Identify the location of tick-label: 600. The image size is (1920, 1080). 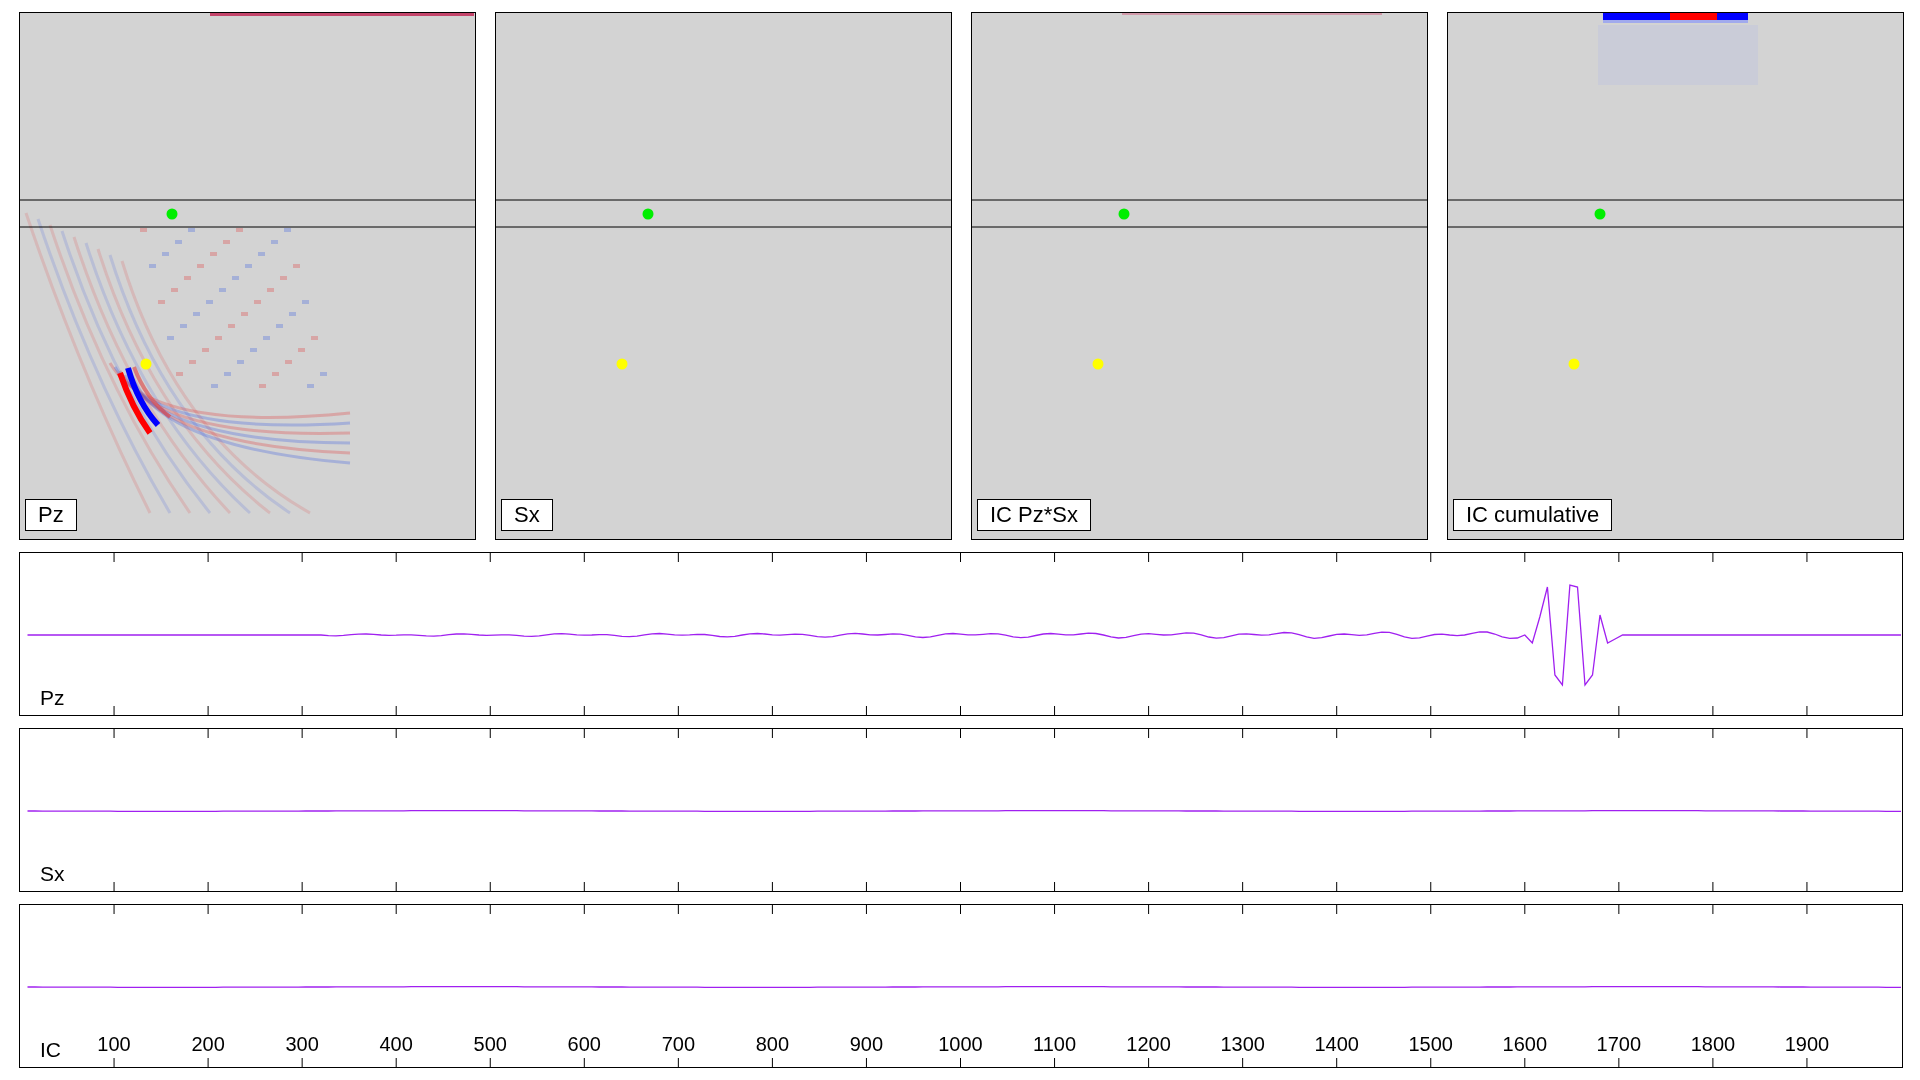
(584, 1044).